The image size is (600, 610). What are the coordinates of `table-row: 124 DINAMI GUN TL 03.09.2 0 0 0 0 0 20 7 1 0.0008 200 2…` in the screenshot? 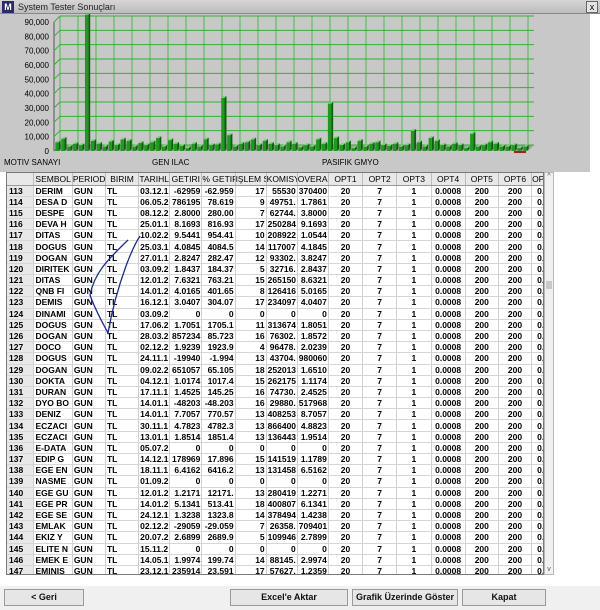 It's located at (275, 314).